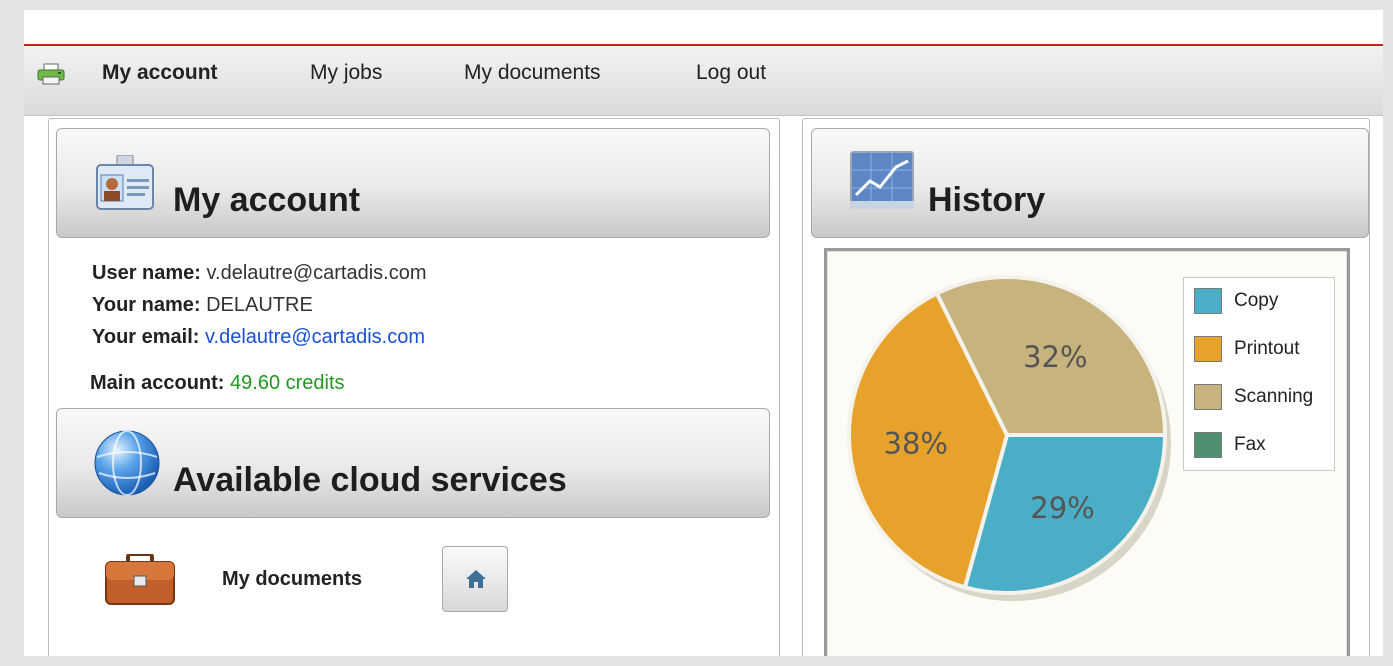  Describe the element at coordinates (140, 580) in the screenshot. I see `briefcase-icon` at that location.